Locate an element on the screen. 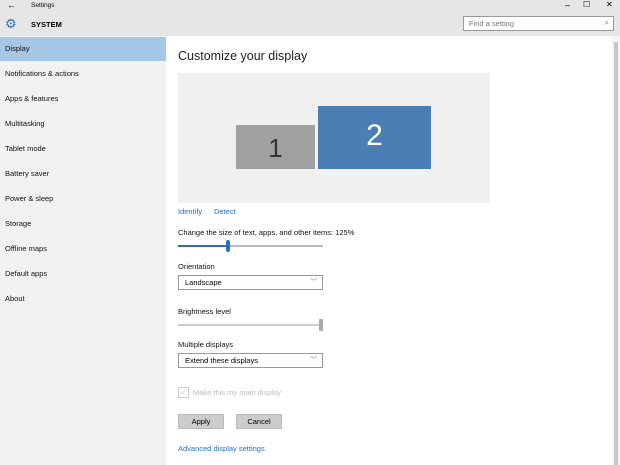 This screenshot has height=465, width=620. search-input: Find a setting ⌕ is located at coordinates (538, 23).